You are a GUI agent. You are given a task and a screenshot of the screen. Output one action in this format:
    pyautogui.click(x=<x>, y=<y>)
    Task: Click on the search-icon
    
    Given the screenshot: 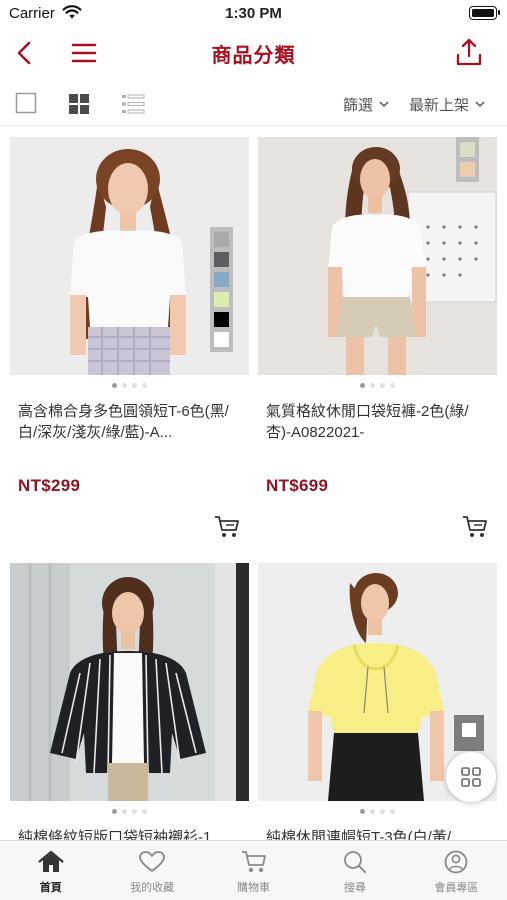 What is the action you would take?
    pyautogui.click(x=355, y=862)
    